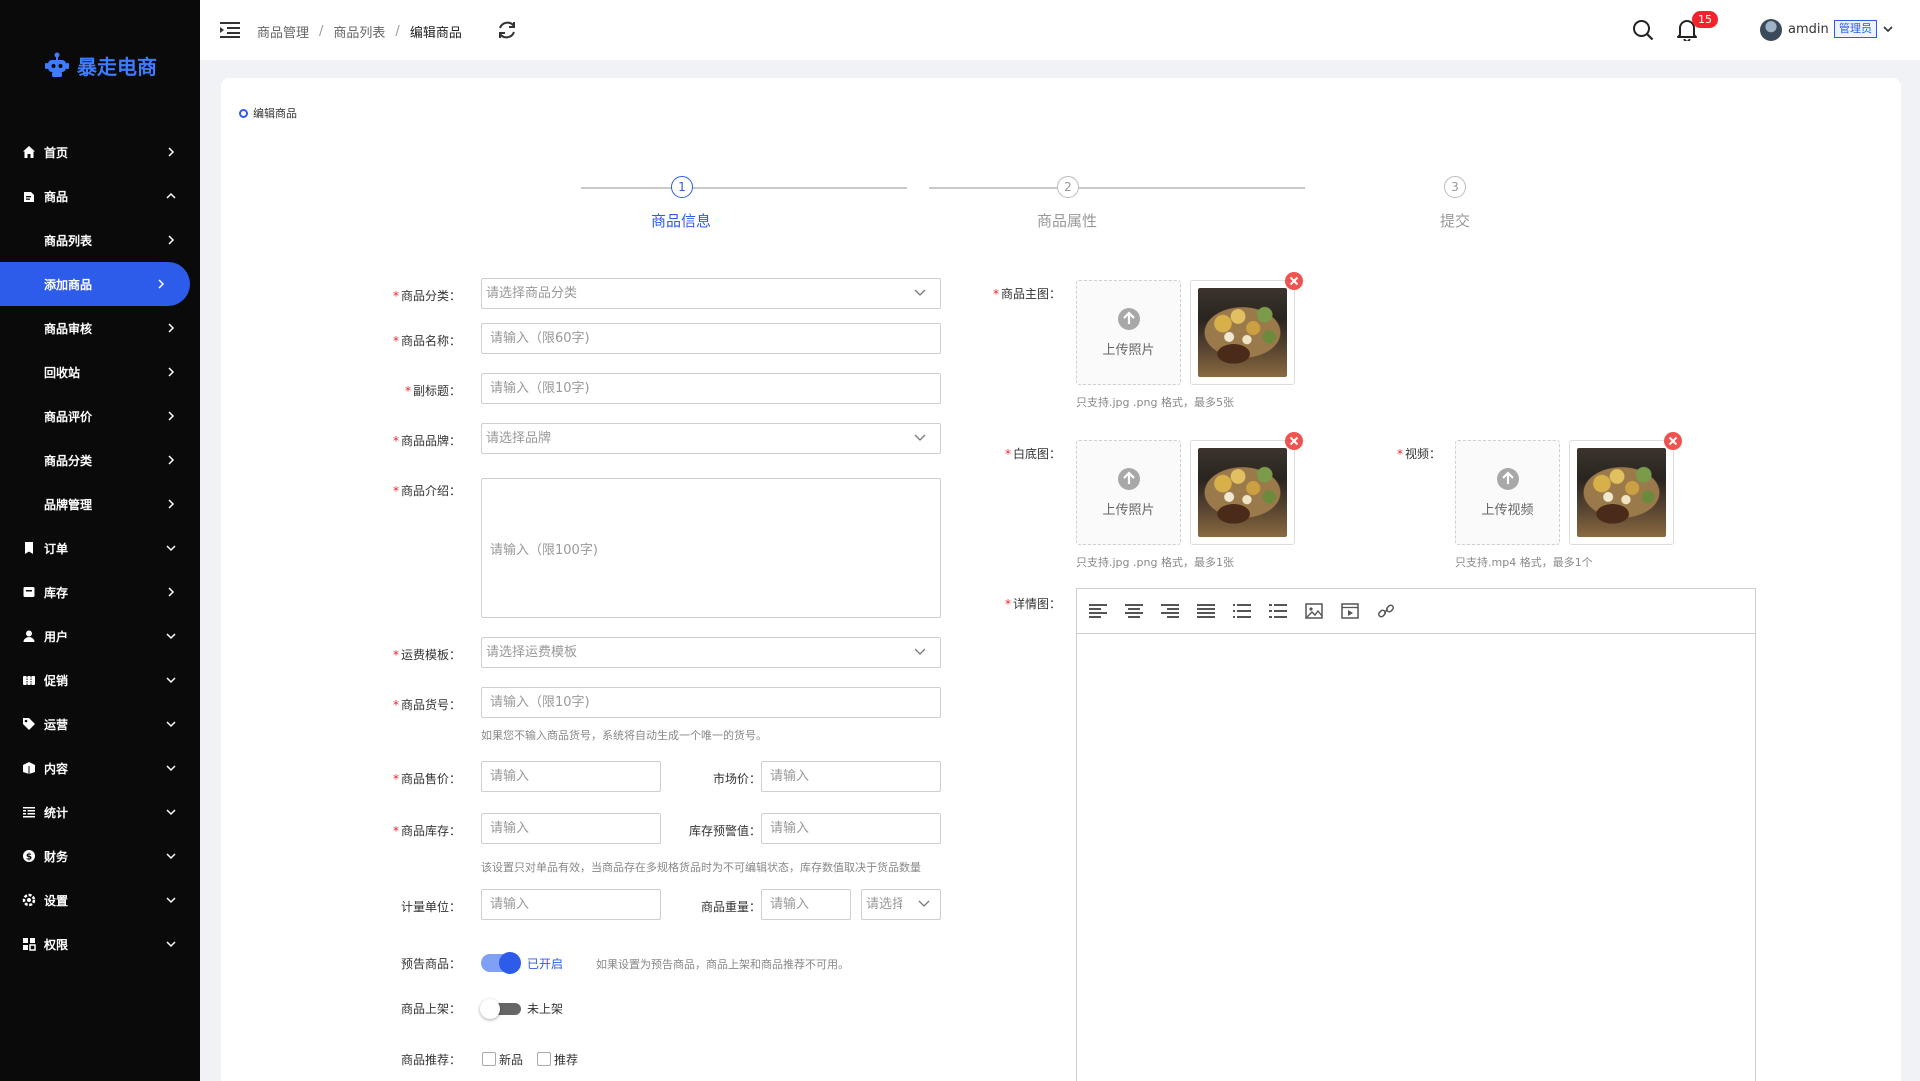 The height and width of the screenshot is (1081, 1920). What do you see at coordinates (1278, 611) in the screenshot?
I see `numbered-list-icon` at bounding box center [1278, 611].